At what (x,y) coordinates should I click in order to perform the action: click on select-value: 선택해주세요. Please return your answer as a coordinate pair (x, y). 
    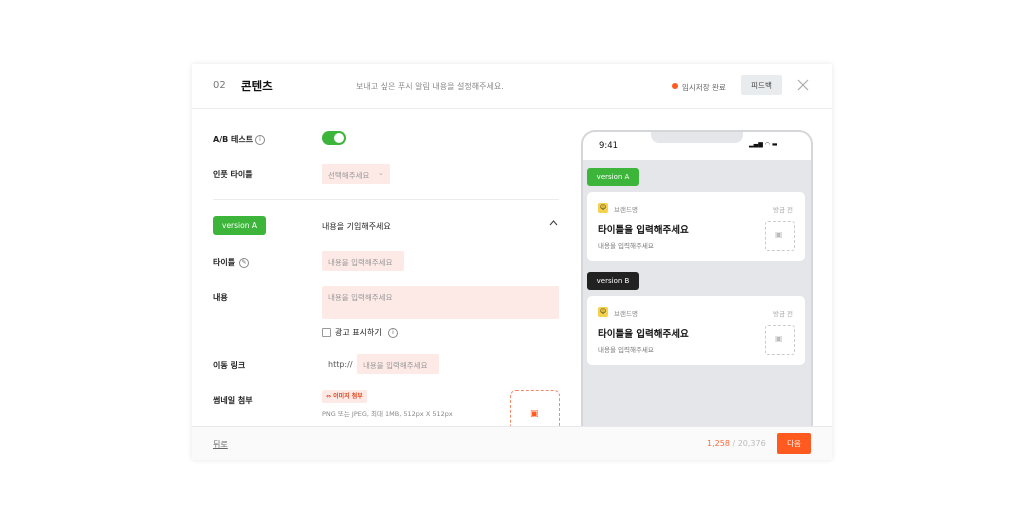
    Looking at the image, I should click on (349, 175).